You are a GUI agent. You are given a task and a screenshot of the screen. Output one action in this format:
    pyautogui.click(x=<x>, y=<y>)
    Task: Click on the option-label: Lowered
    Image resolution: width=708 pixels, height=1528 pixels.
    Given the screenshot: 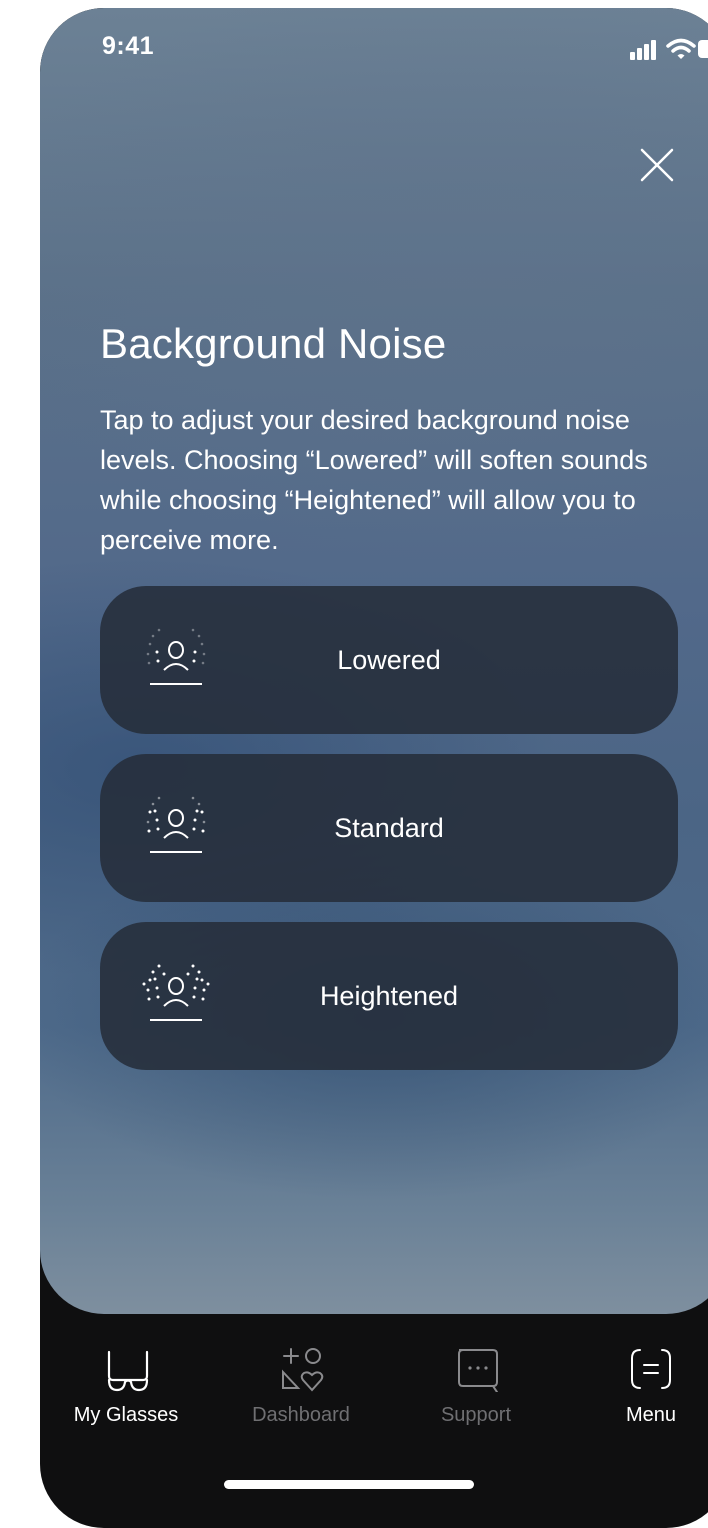 What is the action you would take?
    pyautogui.click(x=389, y=660)
    